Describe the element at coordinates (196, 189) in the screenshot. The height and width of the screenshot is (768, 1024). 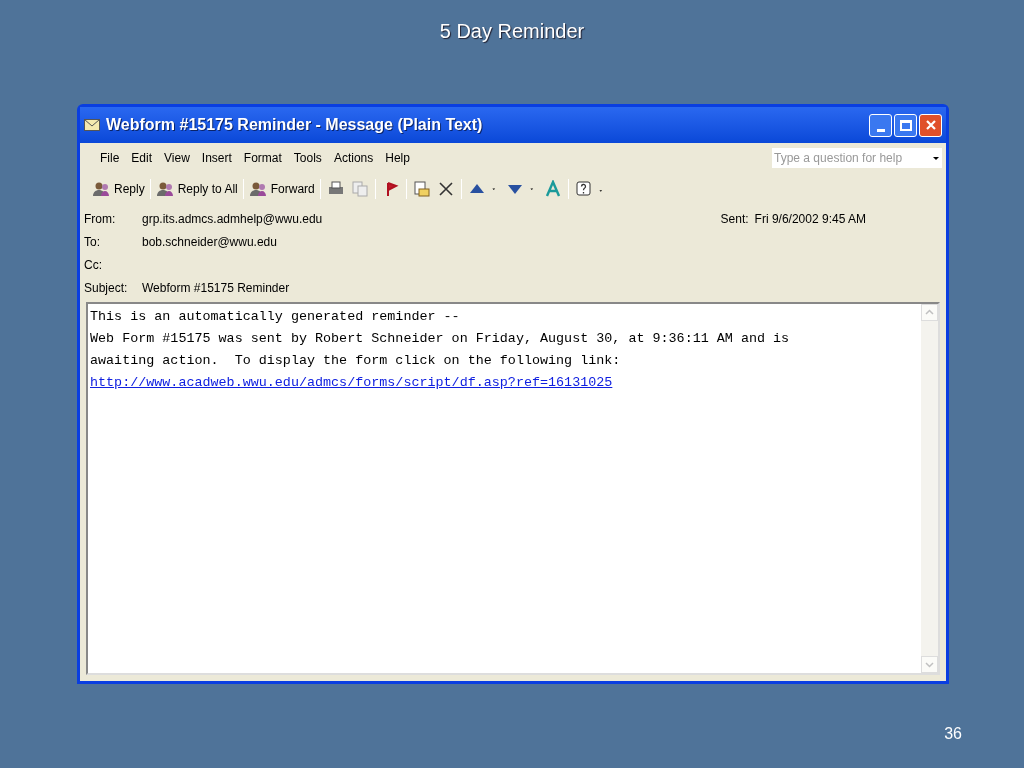
I see `toolbar-button: Reply to All` at that location.